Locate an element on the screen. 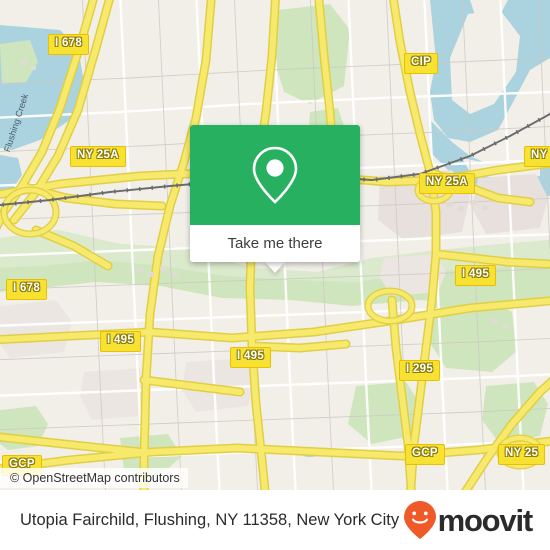 The image size is (550, 550). location-popup-card: Take me there is located at coordinates (275, 193).